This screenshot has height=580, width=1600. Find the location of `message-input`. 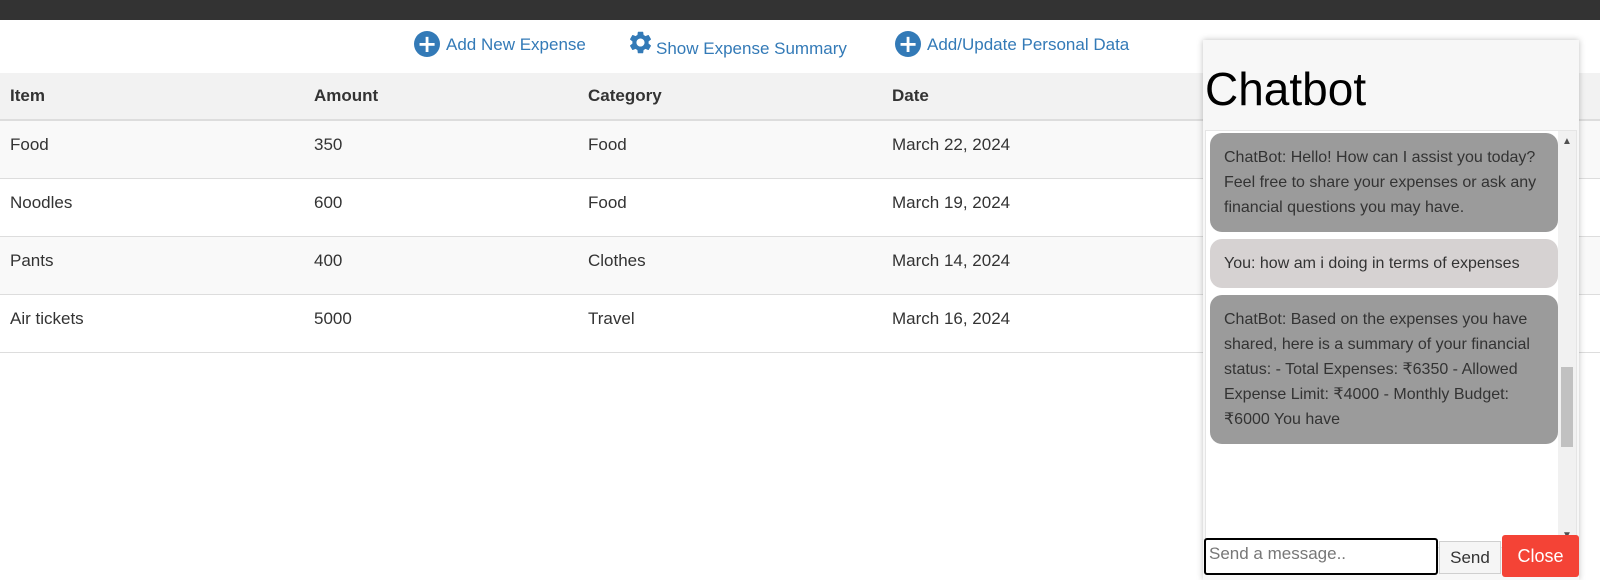

message-input is located at coordinates (1321, 556).